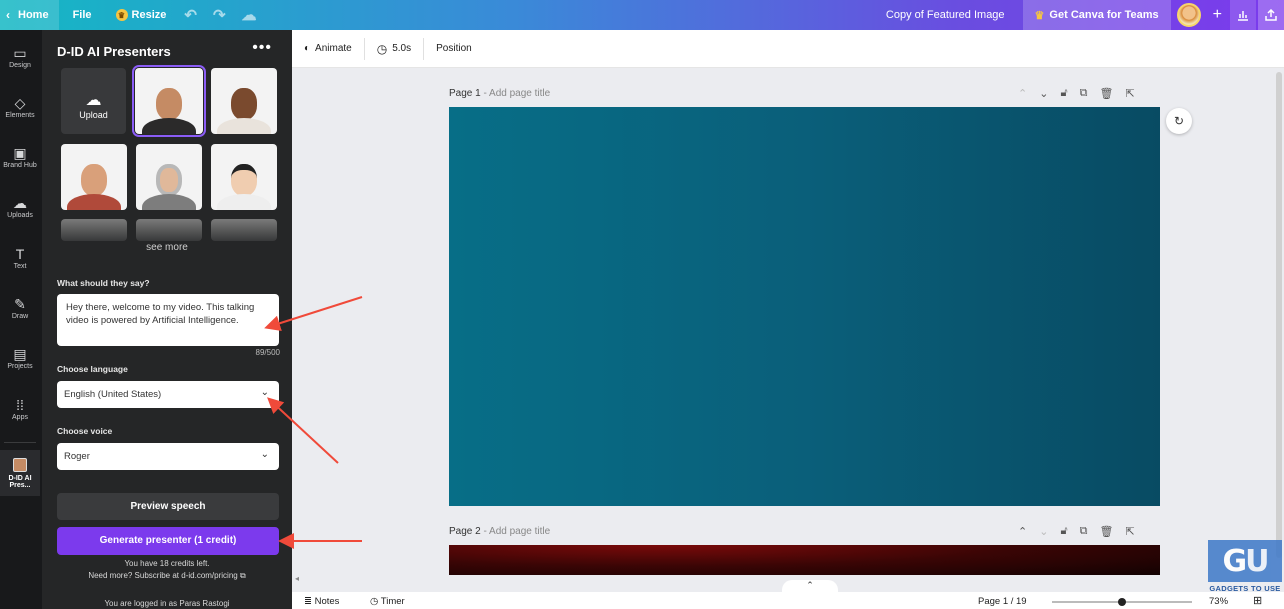 The image size is (1284, 609). I want to click on rail-item-apps: ⁞⁞ Apps, so click(20, 408).